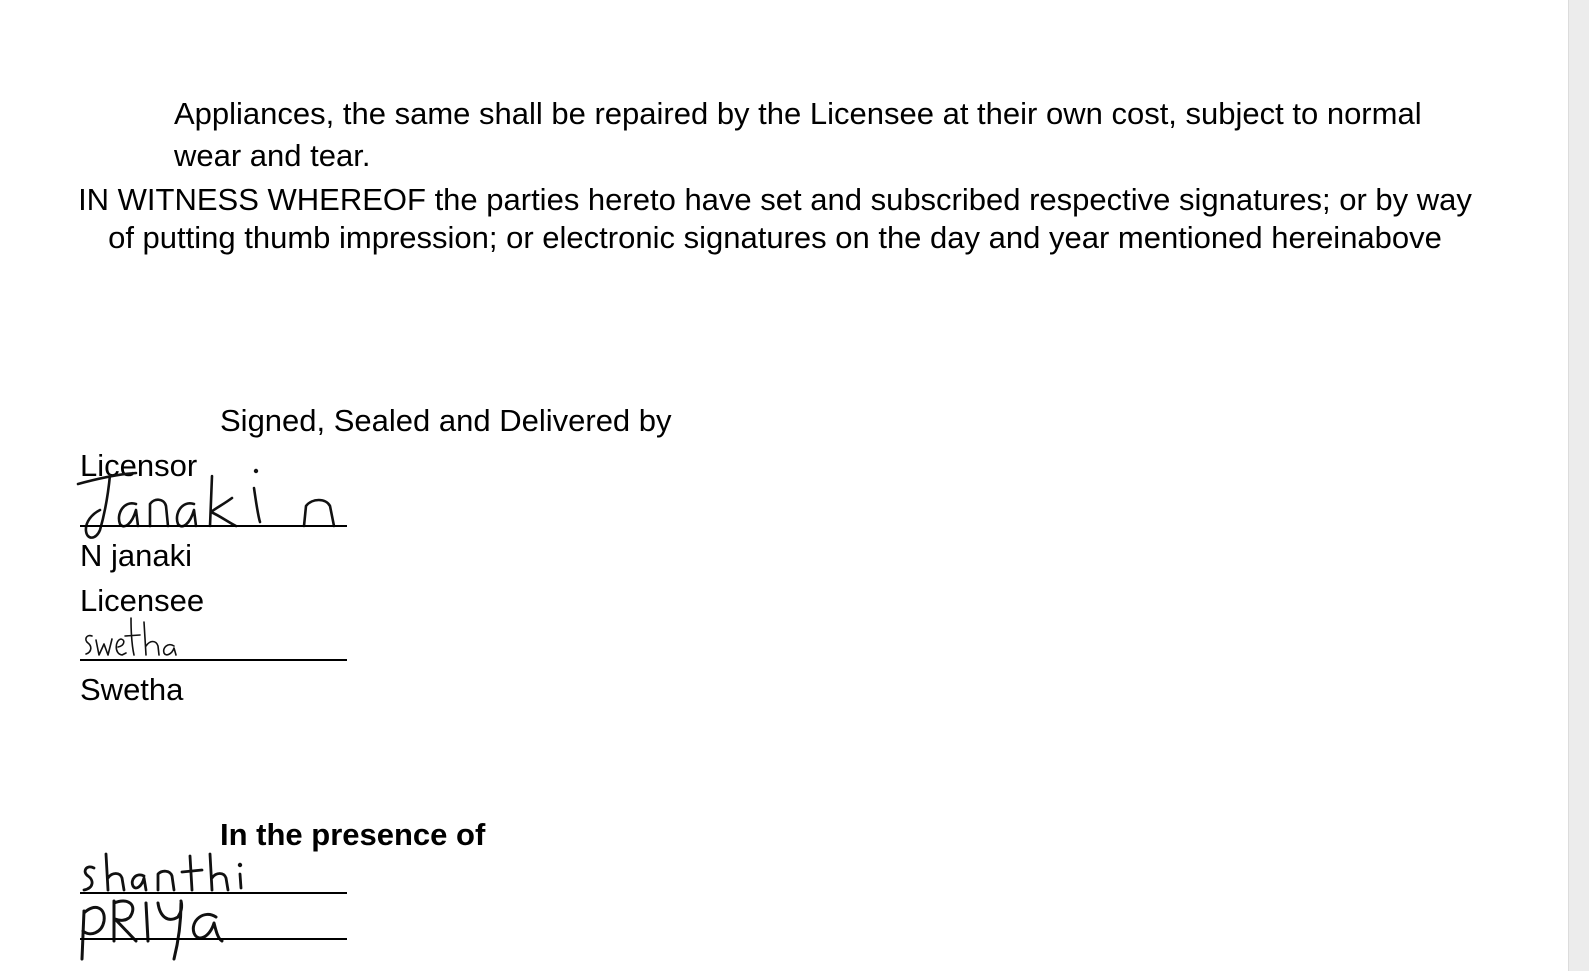 The image size is (1589, 971). What do you see at coordinates (213, 660) in the screenshot?
I see `licensee-signature-line` at bounding box center [213, 660].